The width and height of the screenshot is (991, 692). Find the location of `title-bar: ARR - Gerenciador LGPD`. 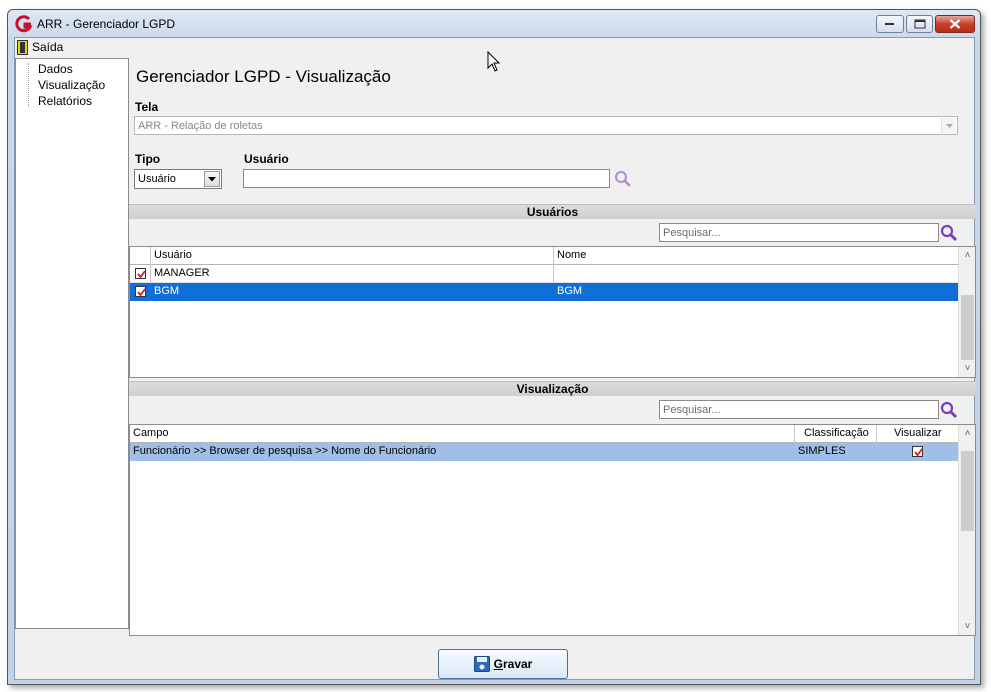

title-bar: ARR - Gerenciador LGPD is located at coordinates (494, 23).